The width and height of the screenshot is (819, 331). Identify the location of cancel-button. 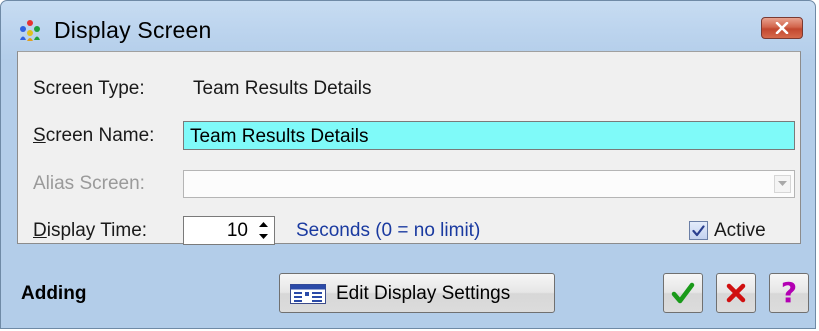
(736, 293).